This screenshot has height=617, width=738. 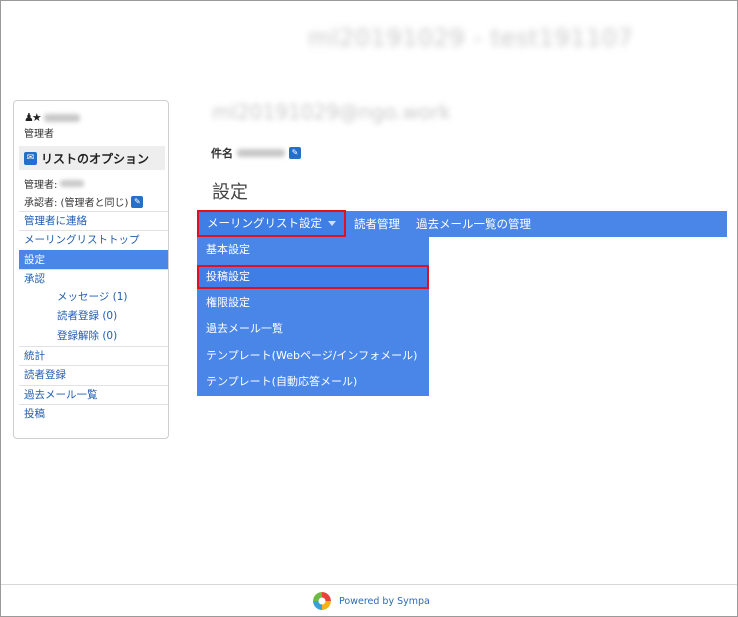 What do you see at coordinates (93, 336) in the screenshot?
I see `sidebar-subitem-unsubscriptions: 登録解除 (0)` at bounding box center [93, 336].